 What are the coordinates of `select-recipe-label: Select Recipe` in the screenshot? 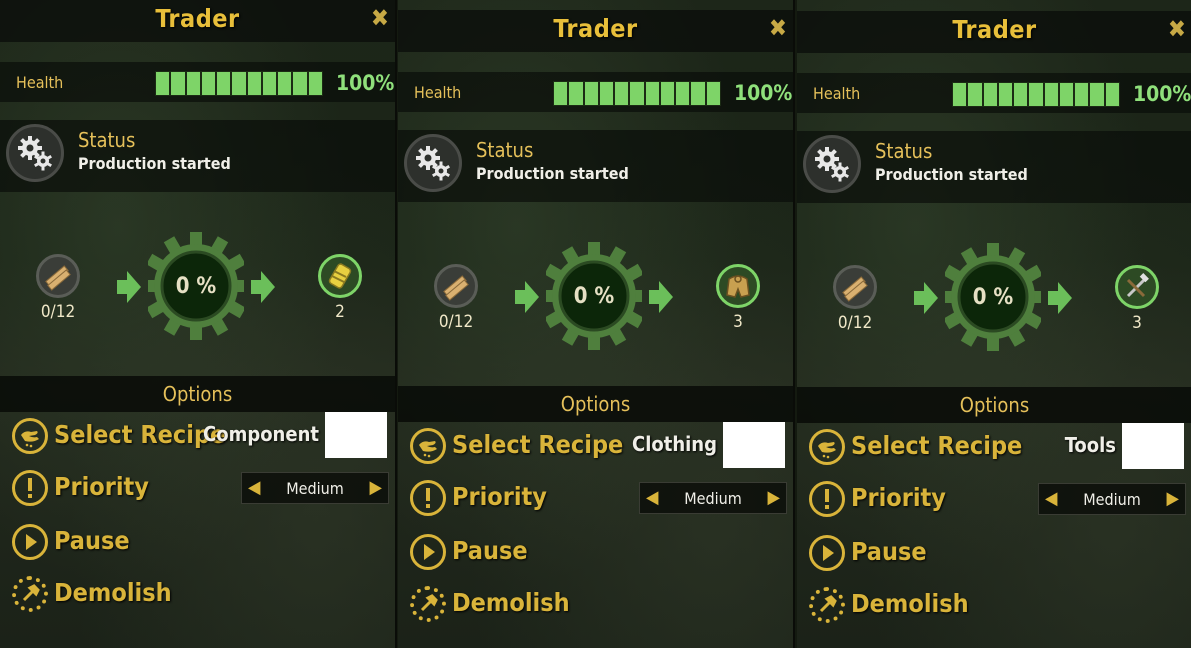 It's located at (937, 445).